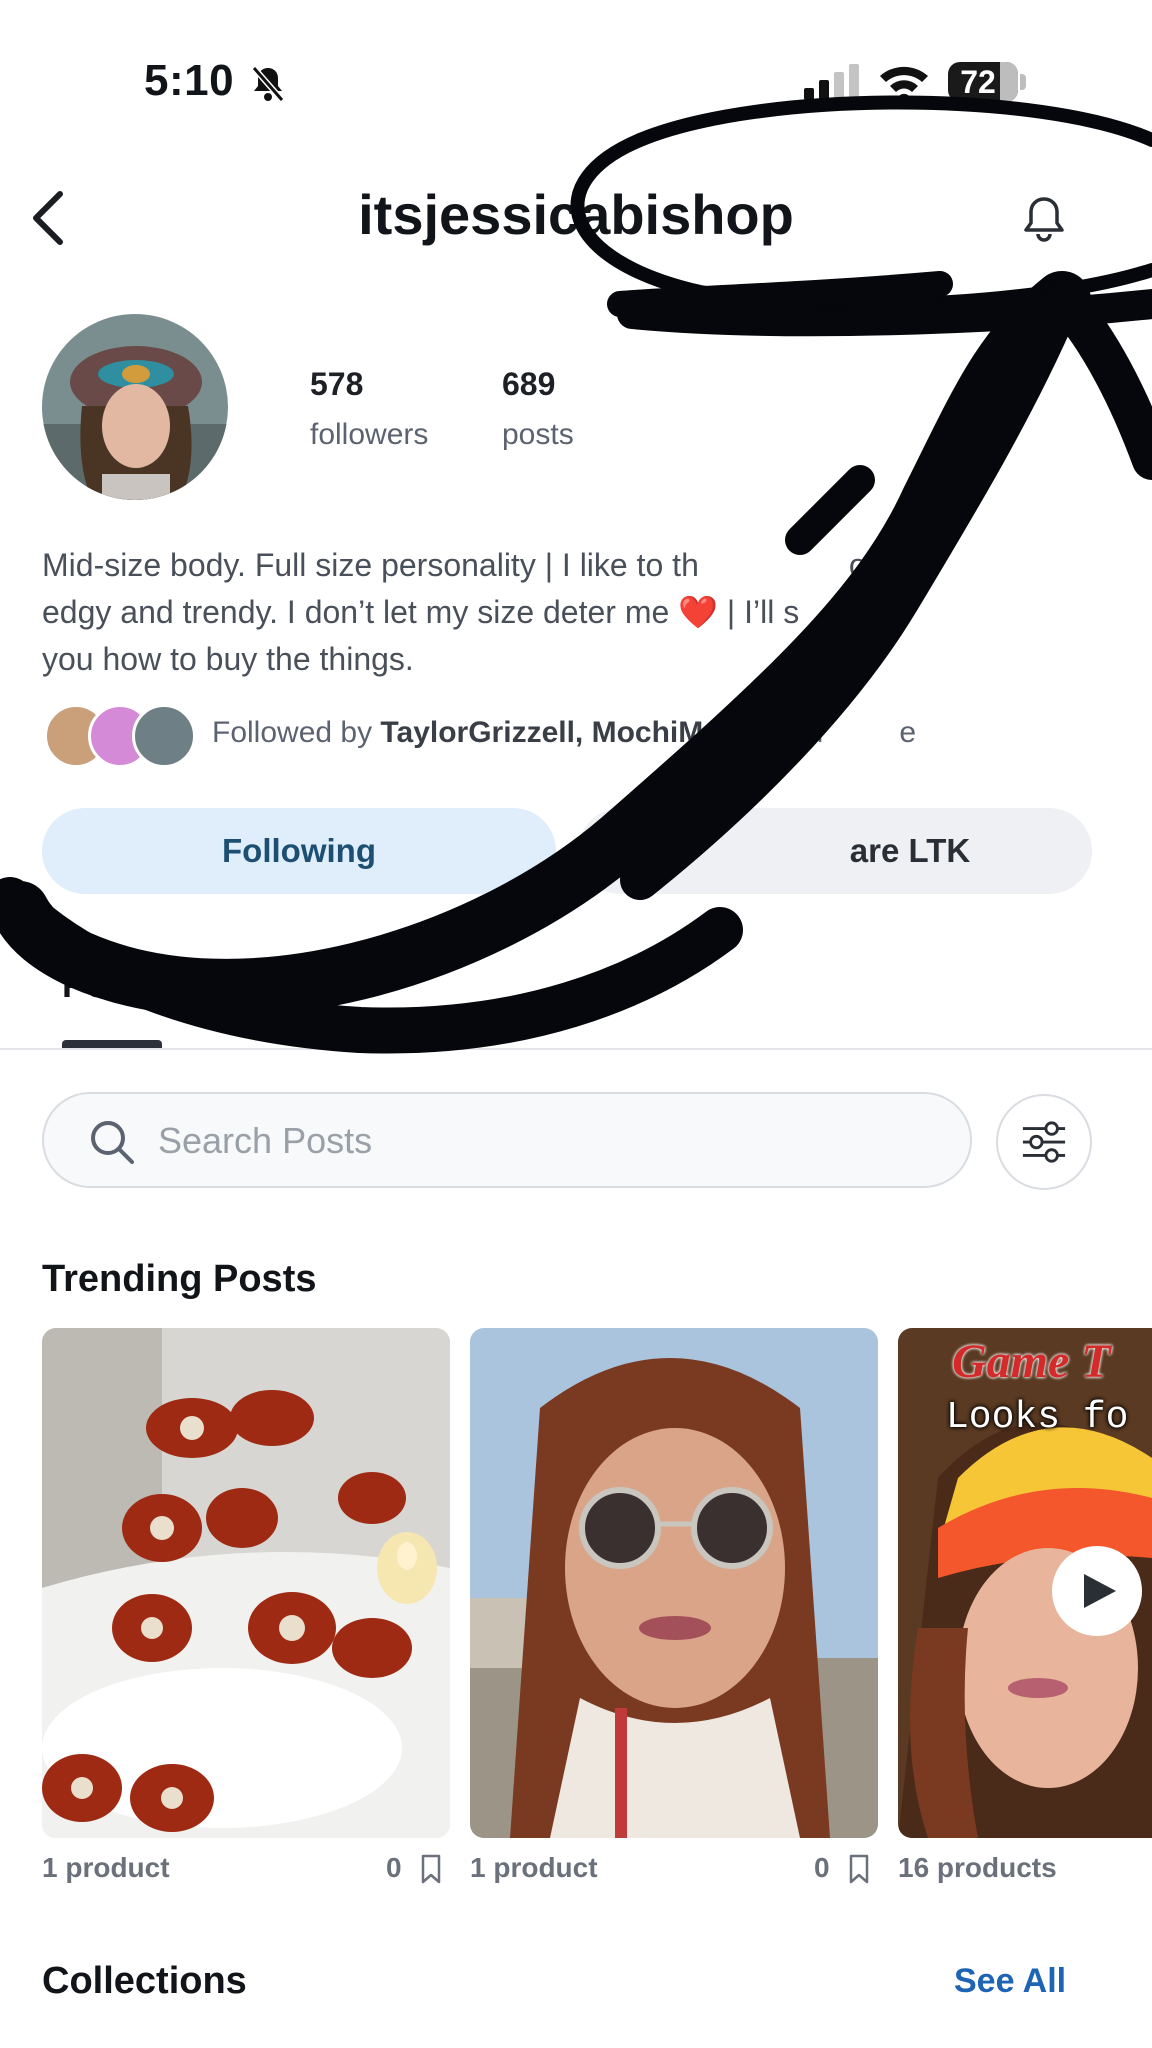 The height and width of the screenshot is (2048, 1152). I want to click on wifi-icon, so click(904, 83).